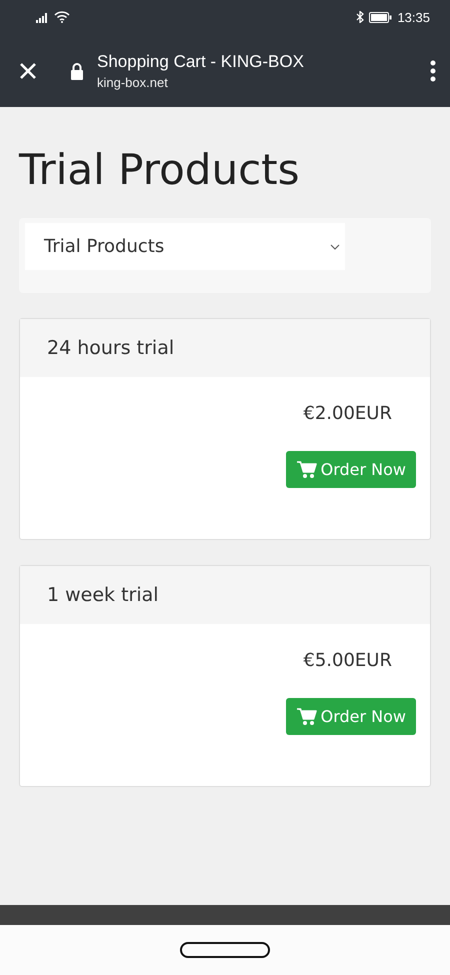 This screenshot has height=975, width=450. Describe the element at coordinates (347, 413) in the screenshot. I see `product-price: €2.00EUR` at that location.